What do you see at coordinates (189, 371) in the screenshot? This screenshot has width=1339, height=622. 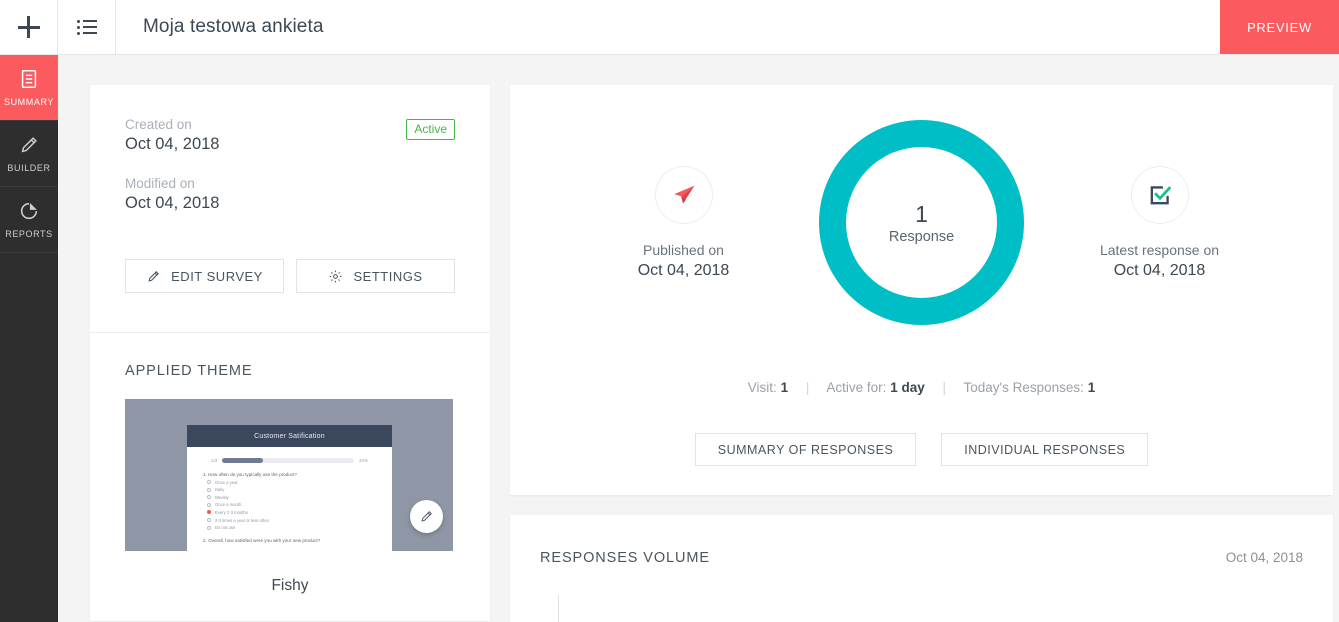 I see `applied-theme-title: APPLIED THEME` at bounding box center [189, 371].